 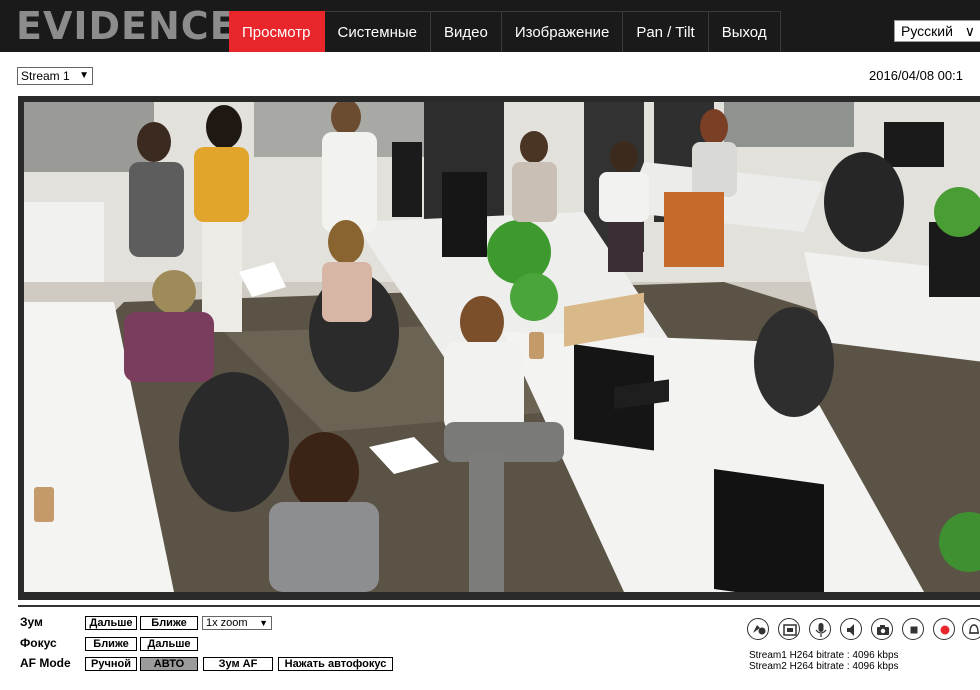 I want to click on evidence-logo: EVIDENCE®, so click(x=133, y=26).